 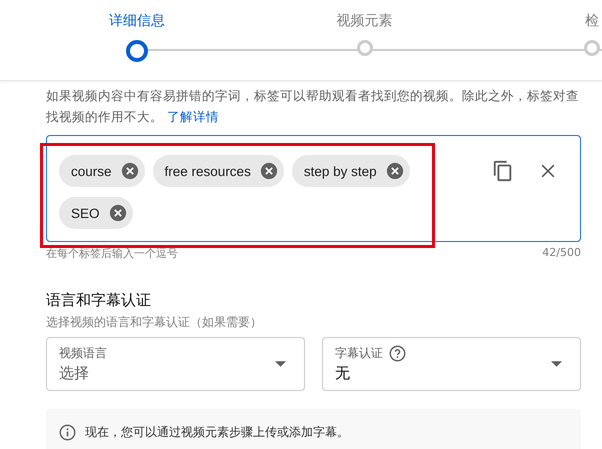 I want to click on info-icon, so click(x=67, y=432).